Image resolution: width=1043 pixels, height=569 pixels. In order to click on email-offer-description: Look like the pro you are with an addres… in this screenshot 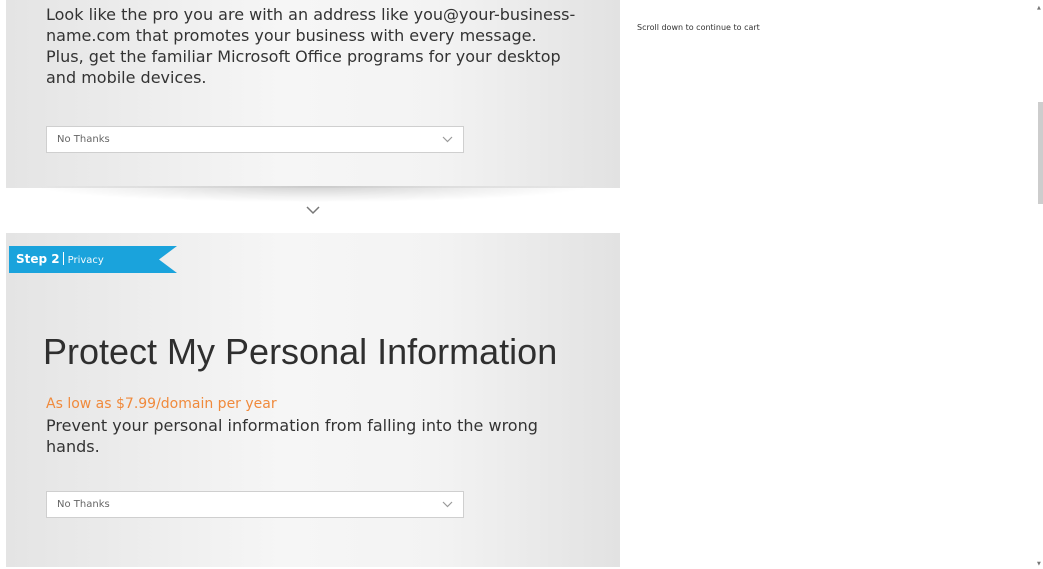, I will do `click(311, 46)`.